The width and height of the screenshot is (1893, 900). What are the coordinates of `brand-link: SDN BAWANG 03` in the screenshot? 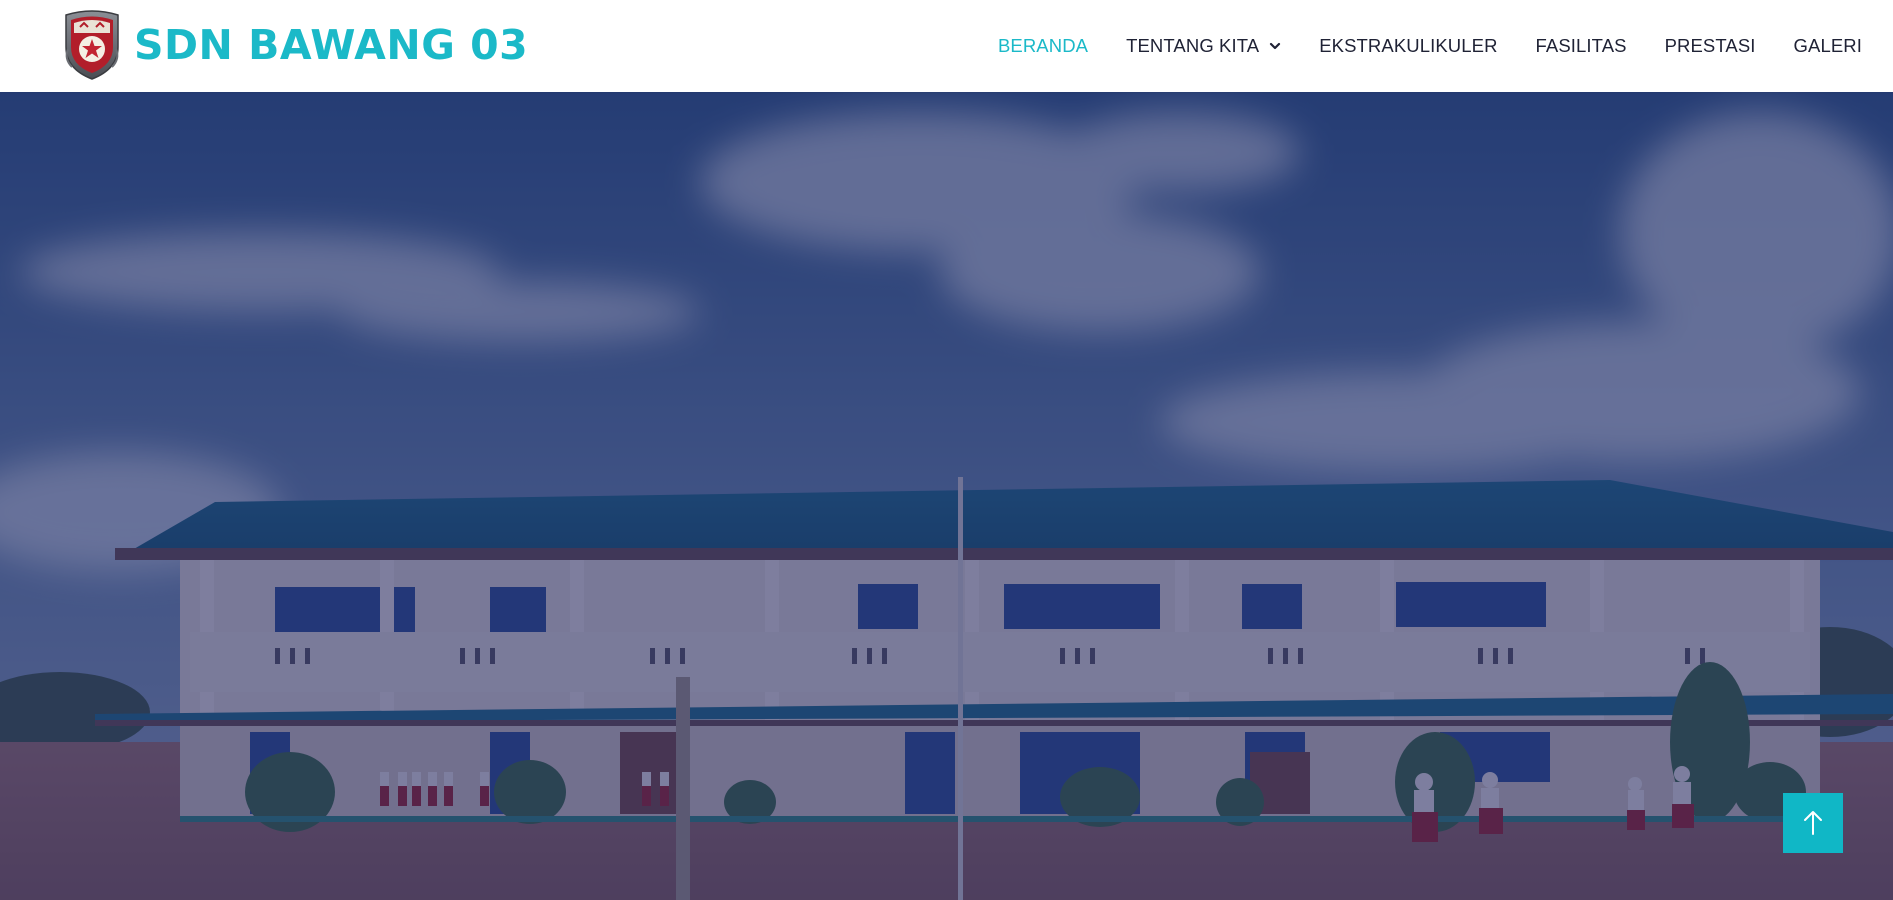 It's located at (294, 45).